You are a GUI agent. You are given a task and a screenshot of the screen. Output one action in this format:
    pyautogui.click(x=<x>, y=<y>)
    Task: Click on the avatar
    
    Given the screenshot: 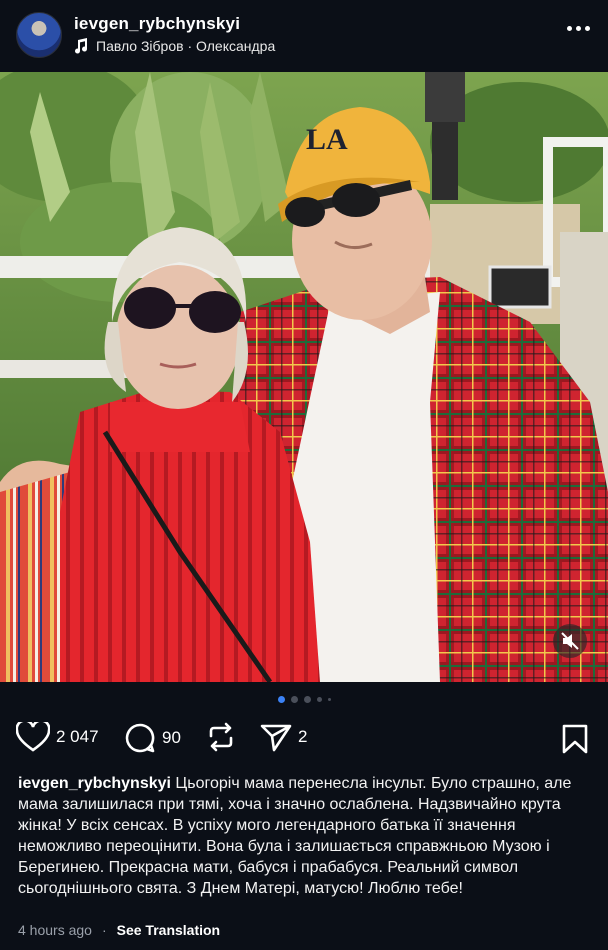 What is the action you would take?
    pyautogui.click(x=39, y=35)
    